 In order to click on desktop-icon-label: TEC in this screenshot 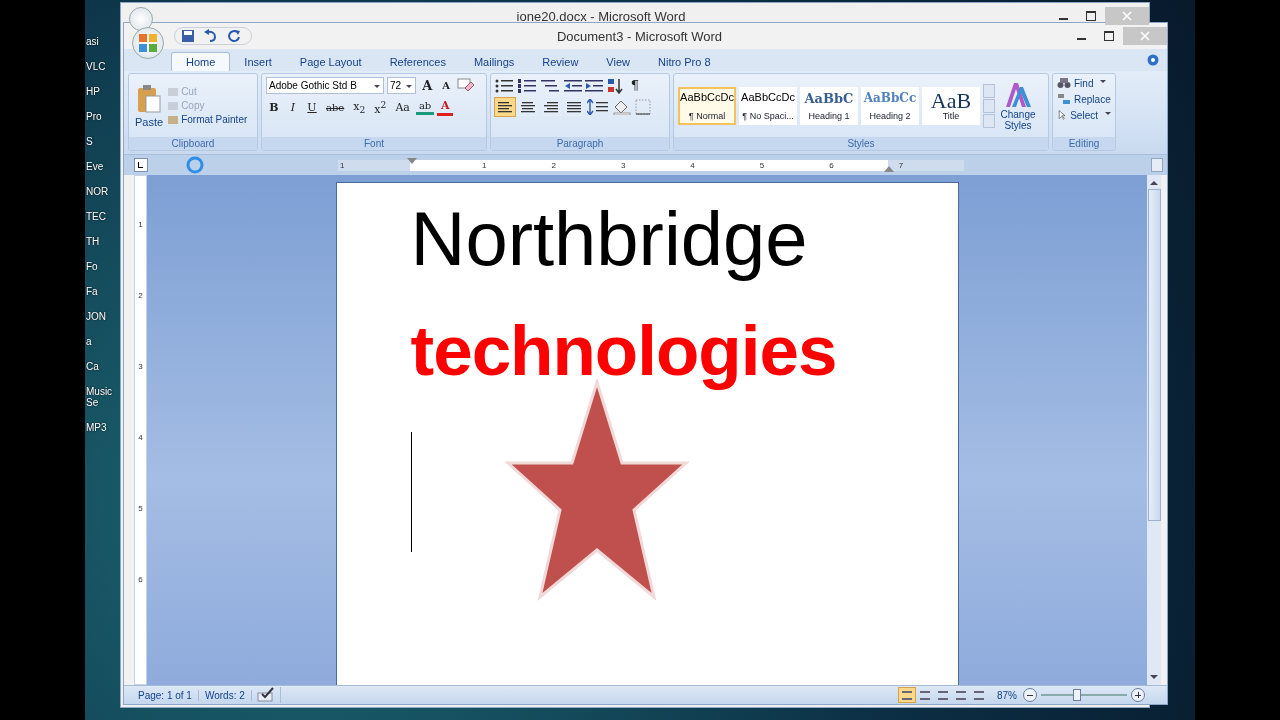, I will do `click(103, 216)`.